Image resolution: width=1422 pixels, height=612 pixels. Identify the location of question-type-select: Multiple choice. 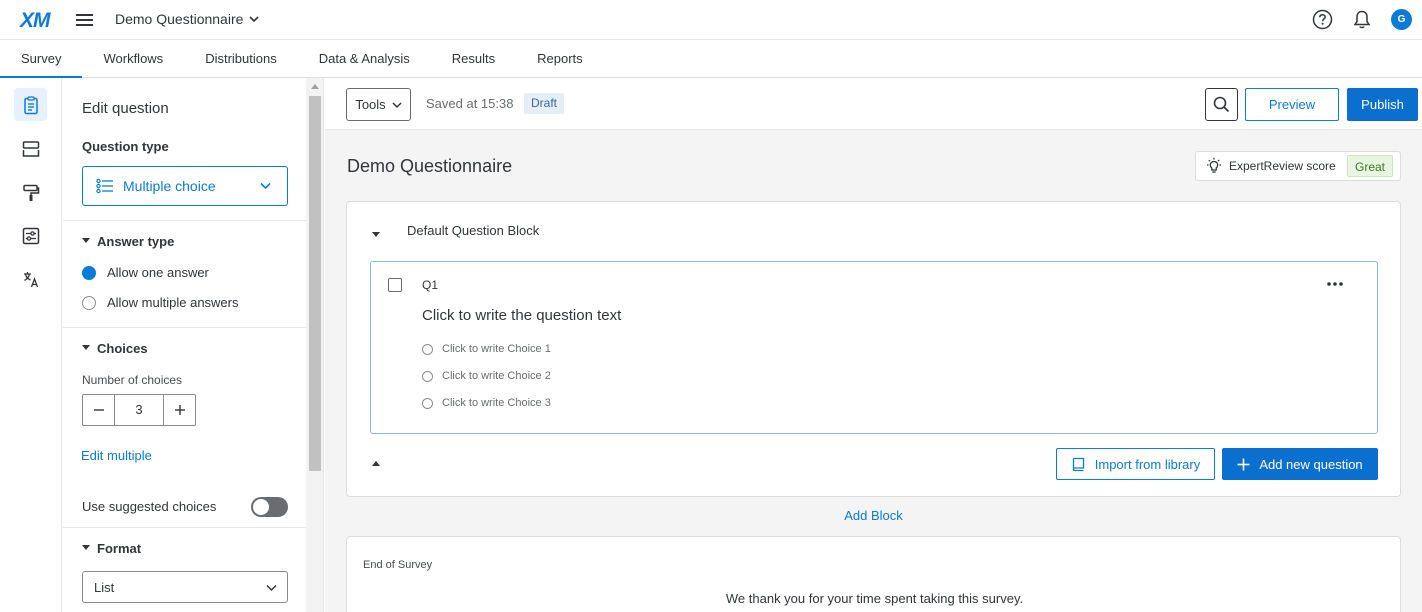
(185, 186).